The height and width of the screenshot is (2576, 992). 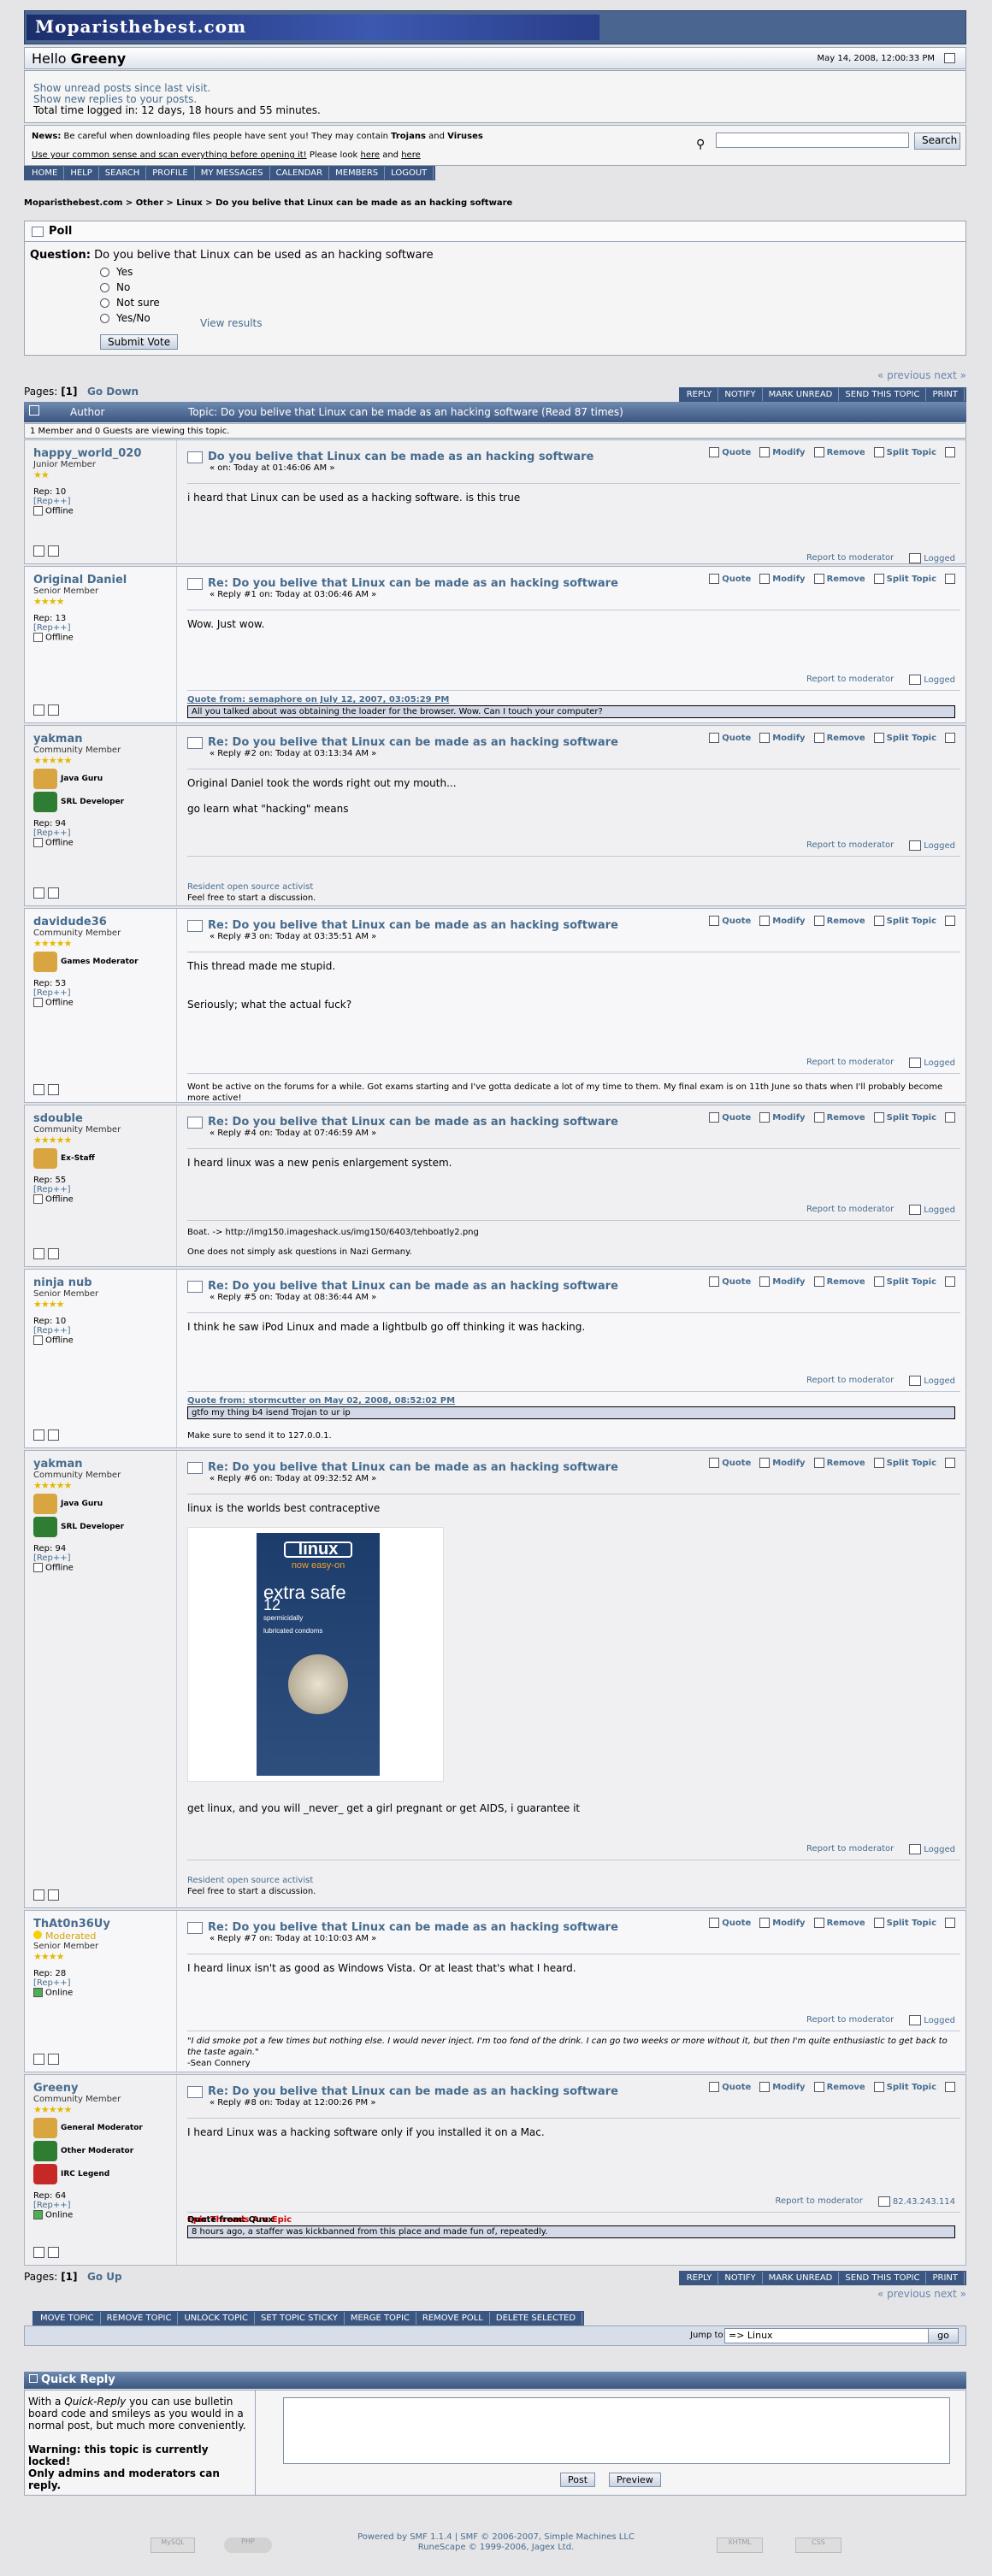 I want to click on xhtml-badge: XHTML, so click(x=740, y=2545).